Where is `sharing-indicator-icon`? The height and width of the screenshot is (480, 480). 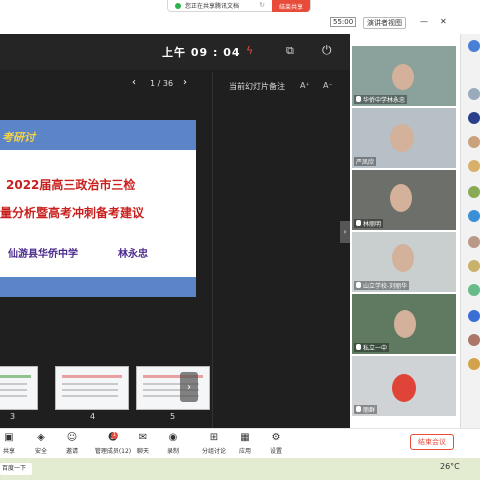
sharing-indicator-icon is located at coordinates (178, 5).